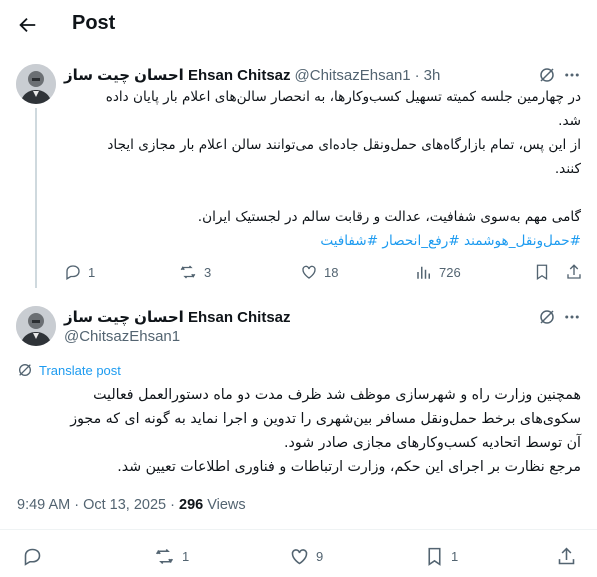 Image resolution: width=597 pixels, height=577 pixels. I want to click on hashtags: #حمل‌ونقل_هوشمند #رفع_انحصار #شفافیت, so click(321, 241).